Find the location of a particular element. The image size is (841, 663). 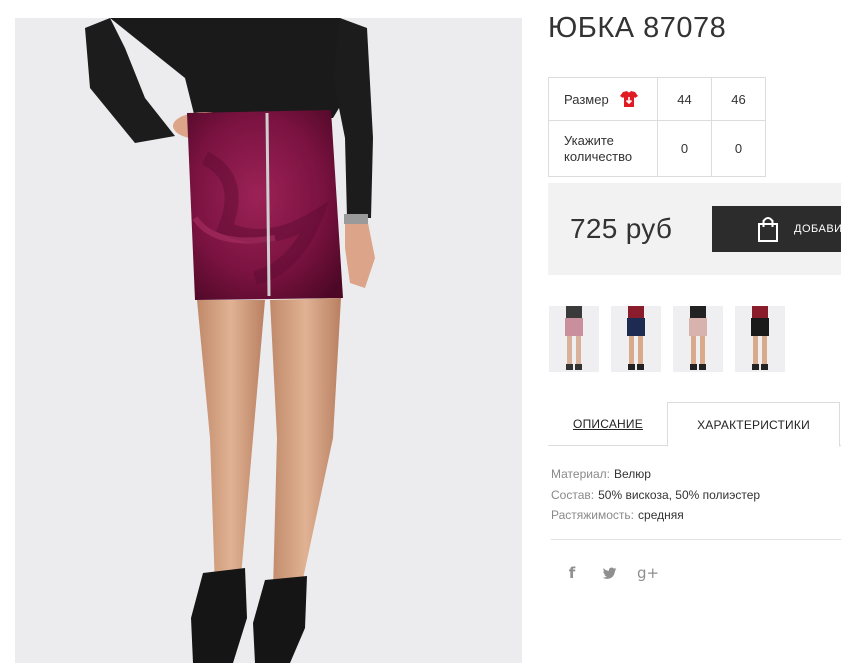

tab-description: ОПИСАНИЕ is located at coordinates (608, 424).